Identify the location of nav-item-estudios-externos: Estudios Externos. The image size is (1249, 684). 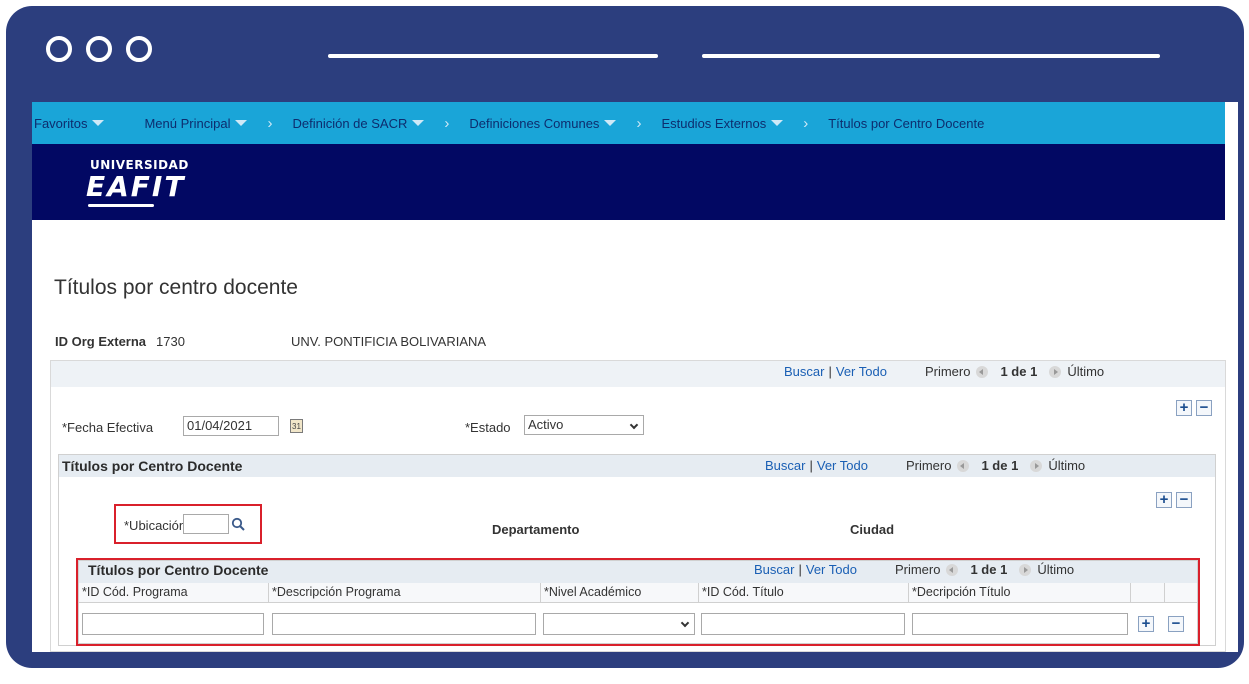
(722, 123).